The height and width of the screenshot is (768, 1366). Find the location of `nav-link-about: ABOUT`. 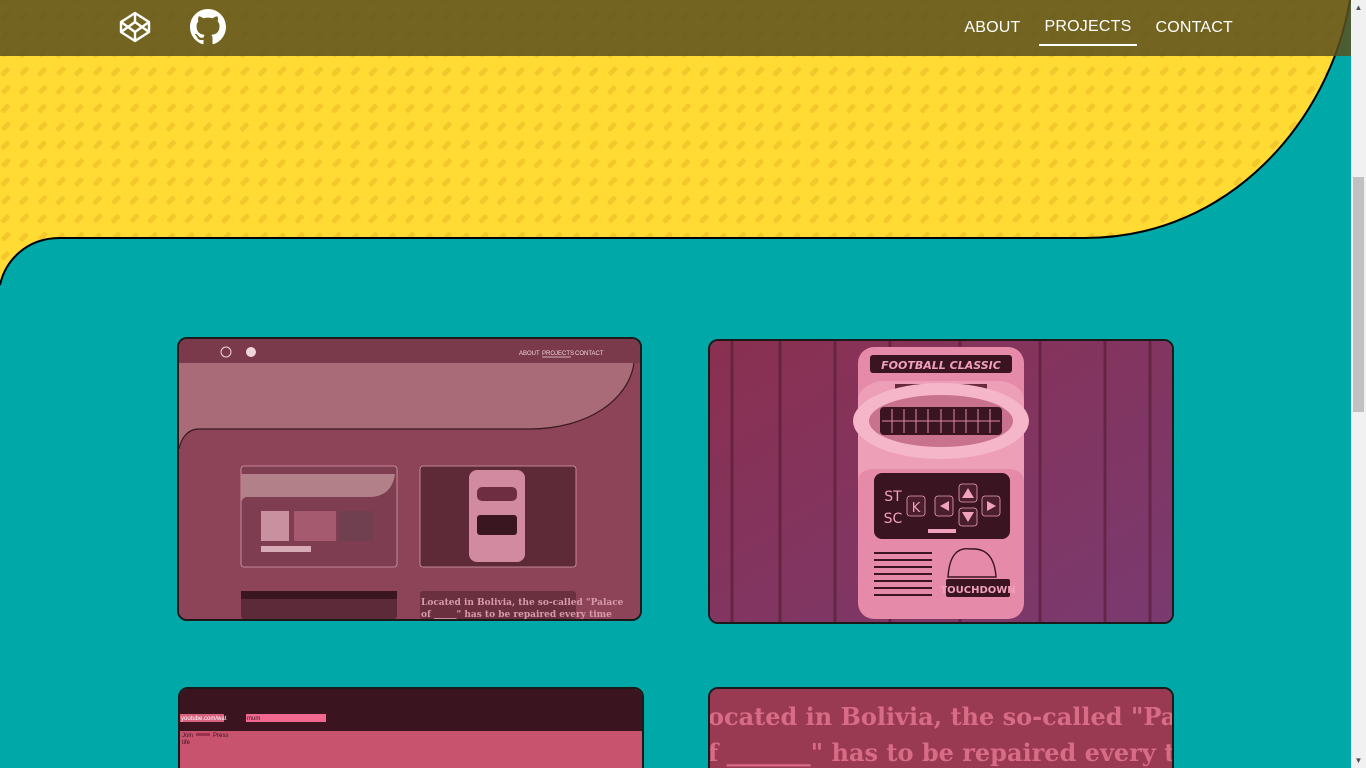

nav-link-about: ABOUT is located at coordinates (992, 28).